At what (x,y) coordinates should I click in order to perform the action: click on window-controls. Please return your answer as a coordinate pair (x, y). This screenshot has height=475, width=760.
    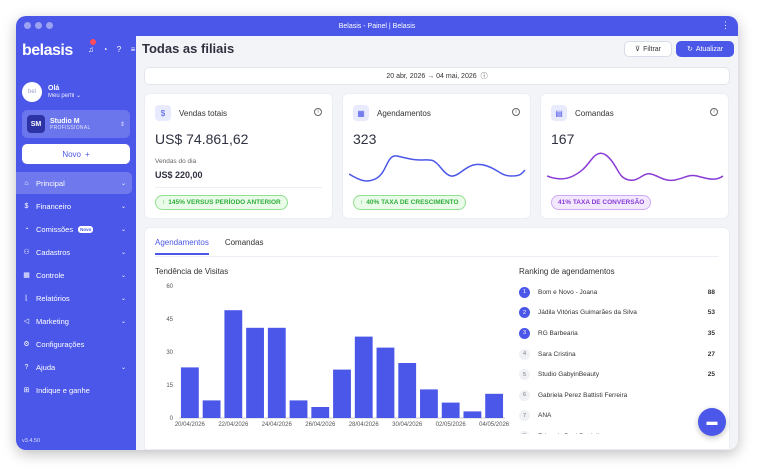
    Looking at the image, I should click on (38, 25).